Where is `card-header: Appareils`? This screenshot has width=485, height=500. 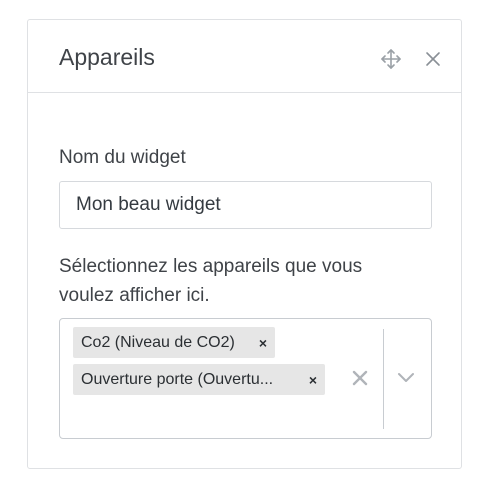
card-header: Appareils is located at coordinates (244, 56).